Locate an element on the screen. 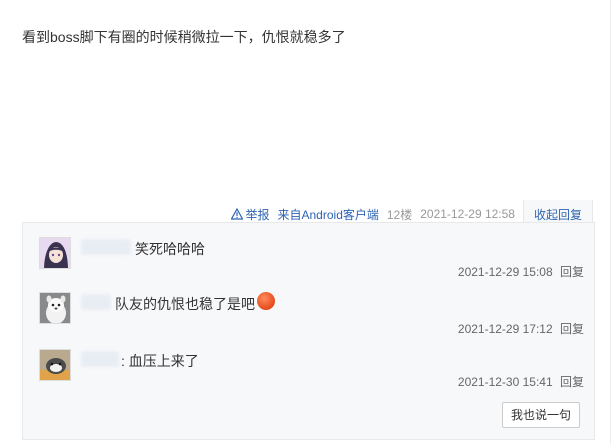  add-reply-button: 我也说一句 is located at coordinates (540, 415).